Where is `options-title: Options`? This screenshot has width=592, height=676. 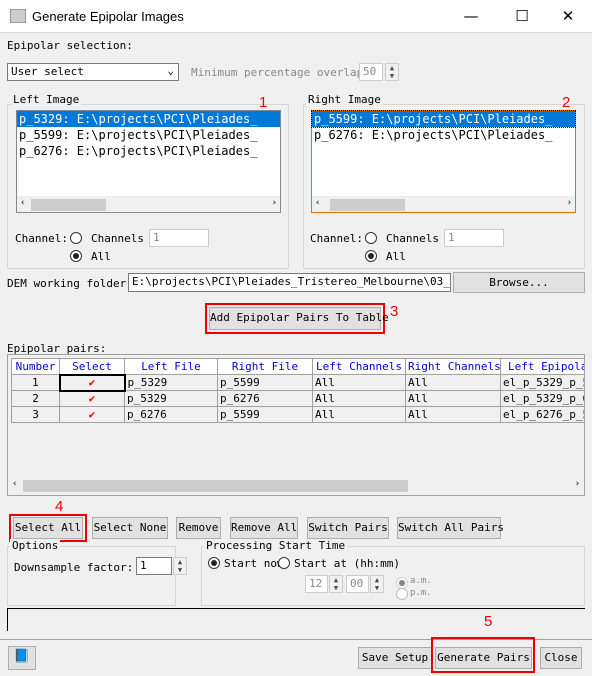 options-title: Options is located at coordinates (35, 545).